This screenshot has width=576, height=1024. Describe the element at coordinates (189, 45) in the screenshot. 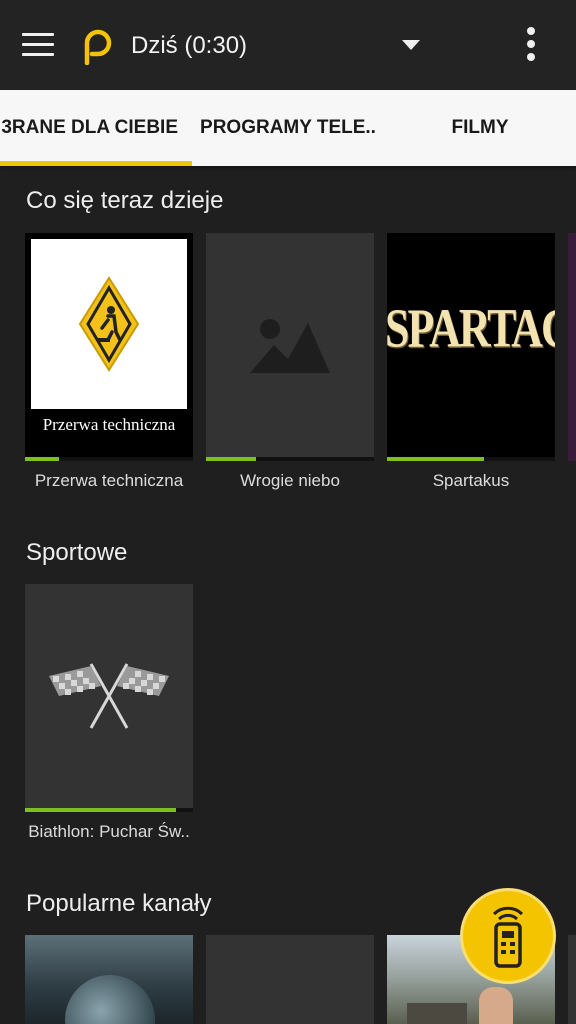

I see `page-title: Dziś (0:30)` at that location.